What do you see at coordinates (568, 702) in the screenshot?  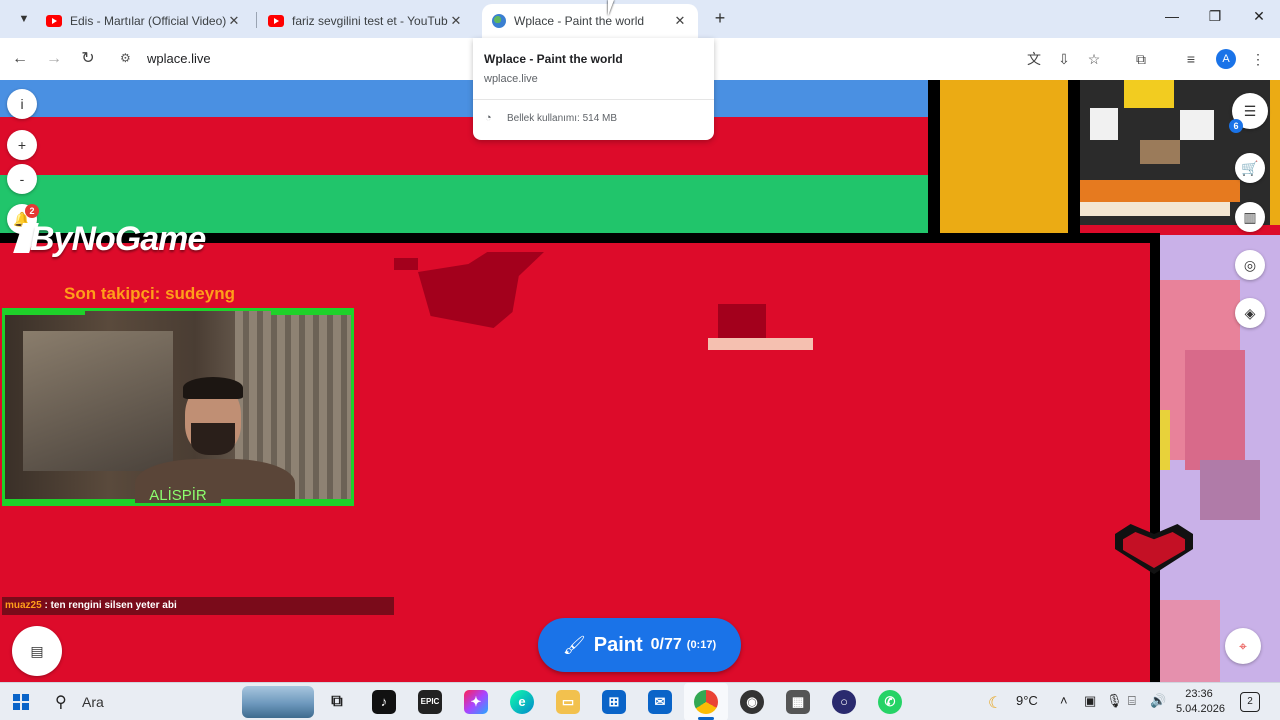 I see `file-explorer-icon: ▭` at bounding box center [568, 702].